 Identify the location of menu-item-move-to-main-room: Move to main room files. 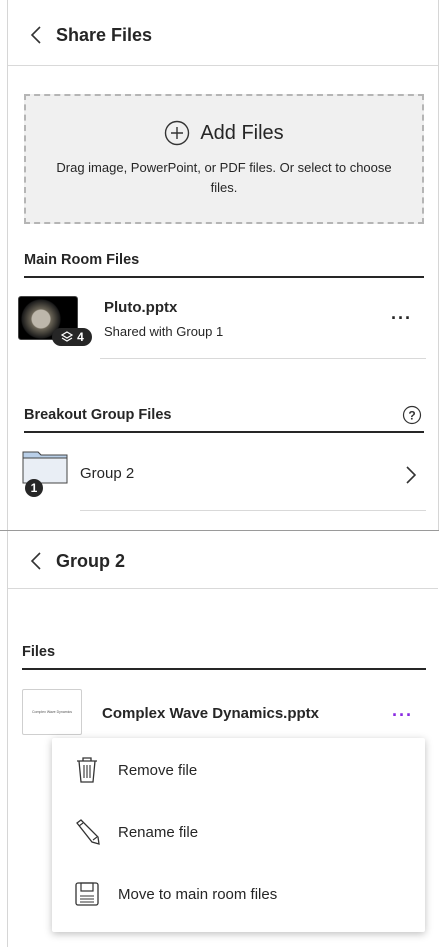
(238, 894).